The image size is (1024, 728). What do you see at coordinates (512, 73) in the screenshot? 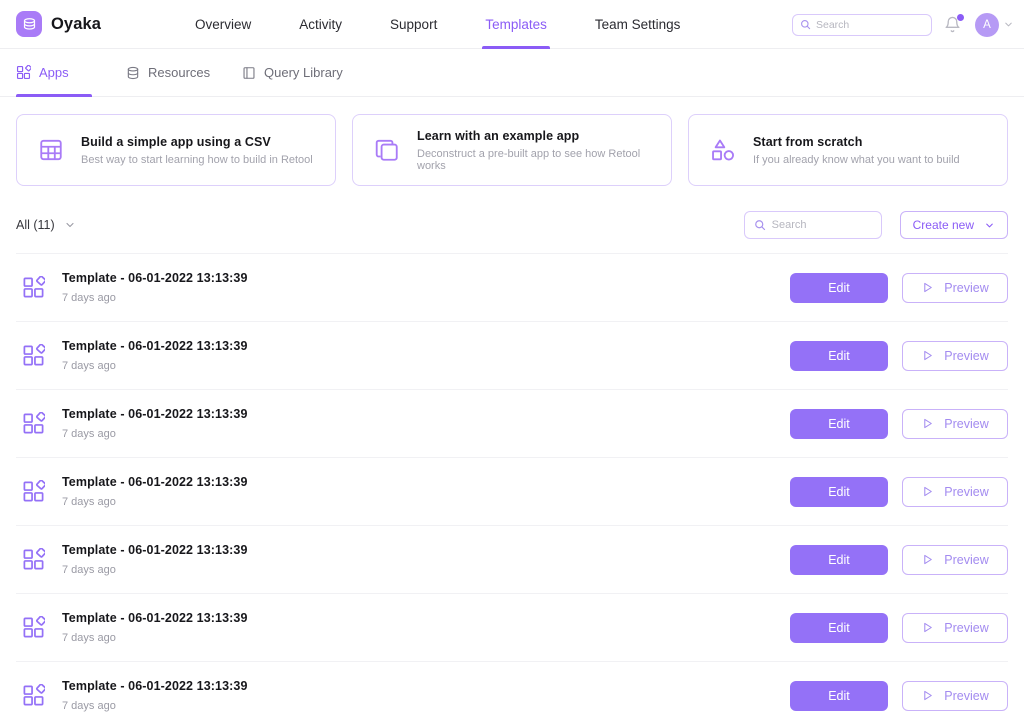
I see `section-tabs: Apps Resources Query Library` at bounding box center [512, 73].